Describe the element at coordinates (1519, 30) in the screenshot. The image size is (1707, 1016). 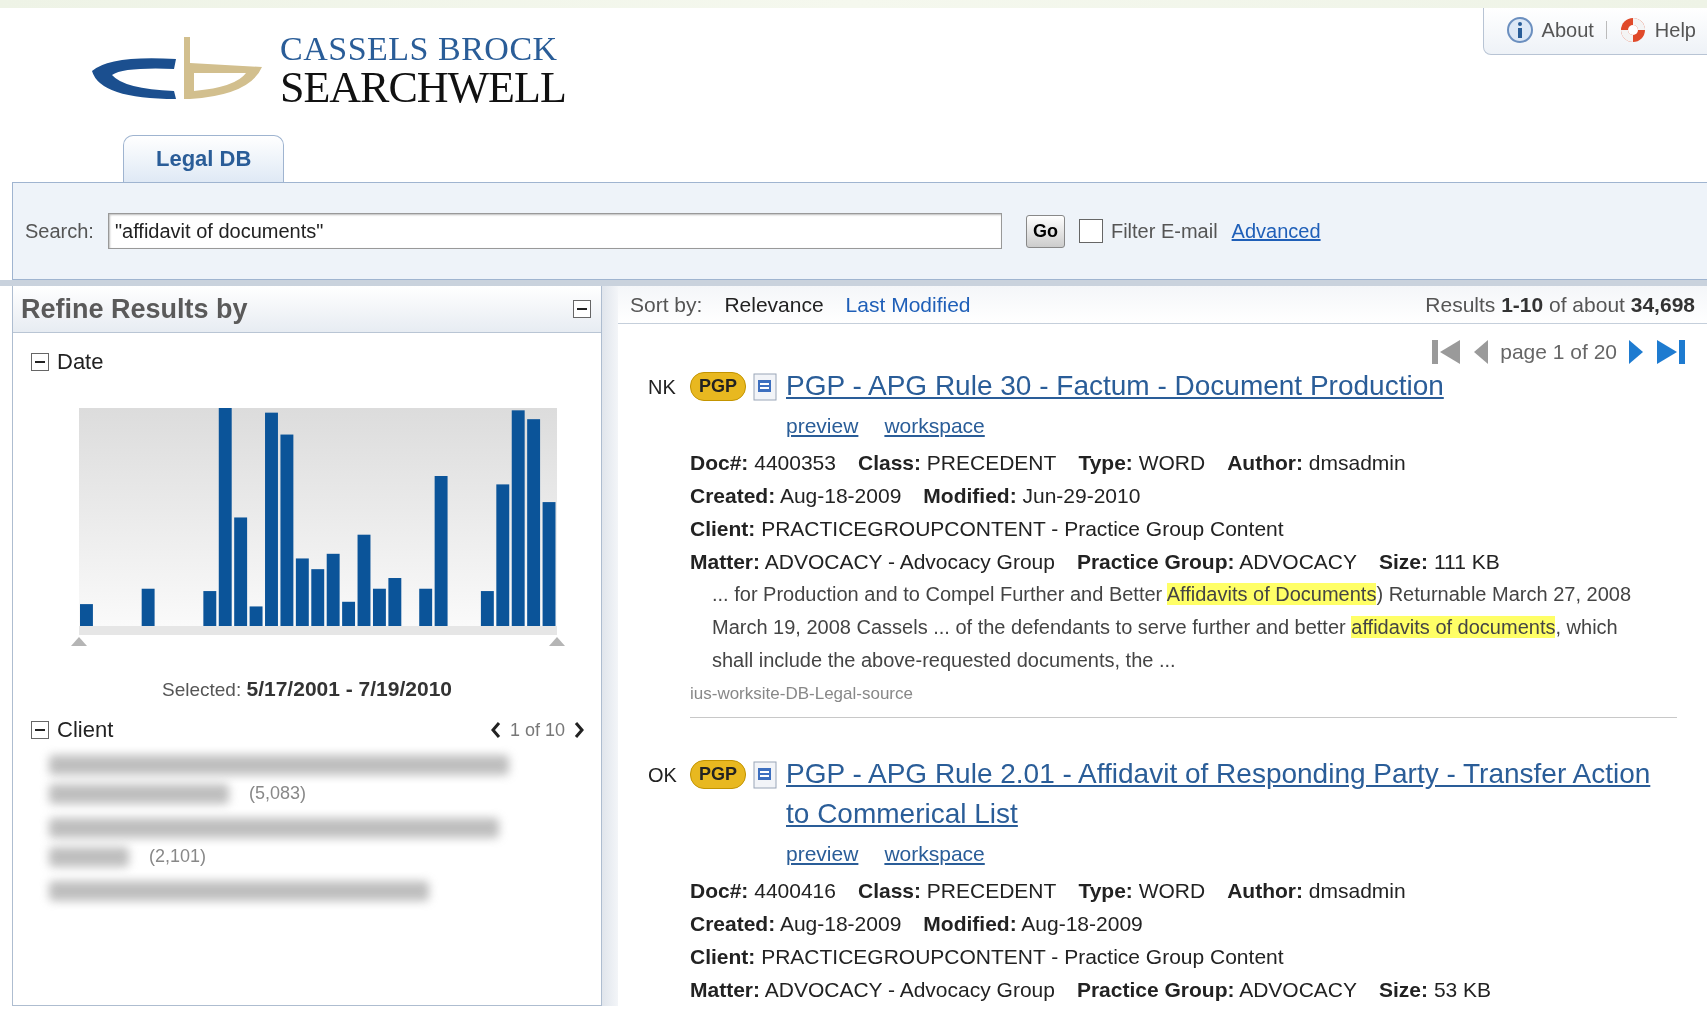
I see `info-icon` at that location.